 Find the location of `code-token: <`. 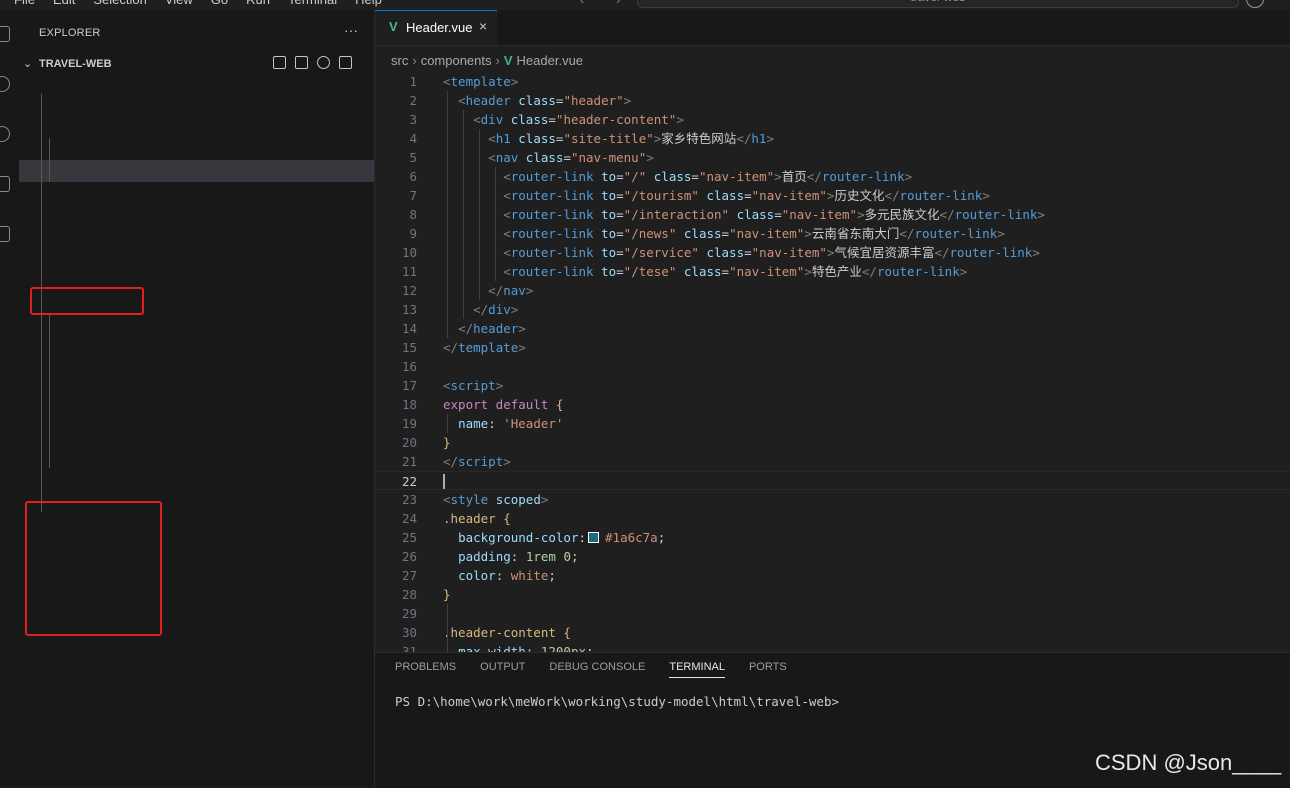

code-token: < is located at coordinates (507, 233).